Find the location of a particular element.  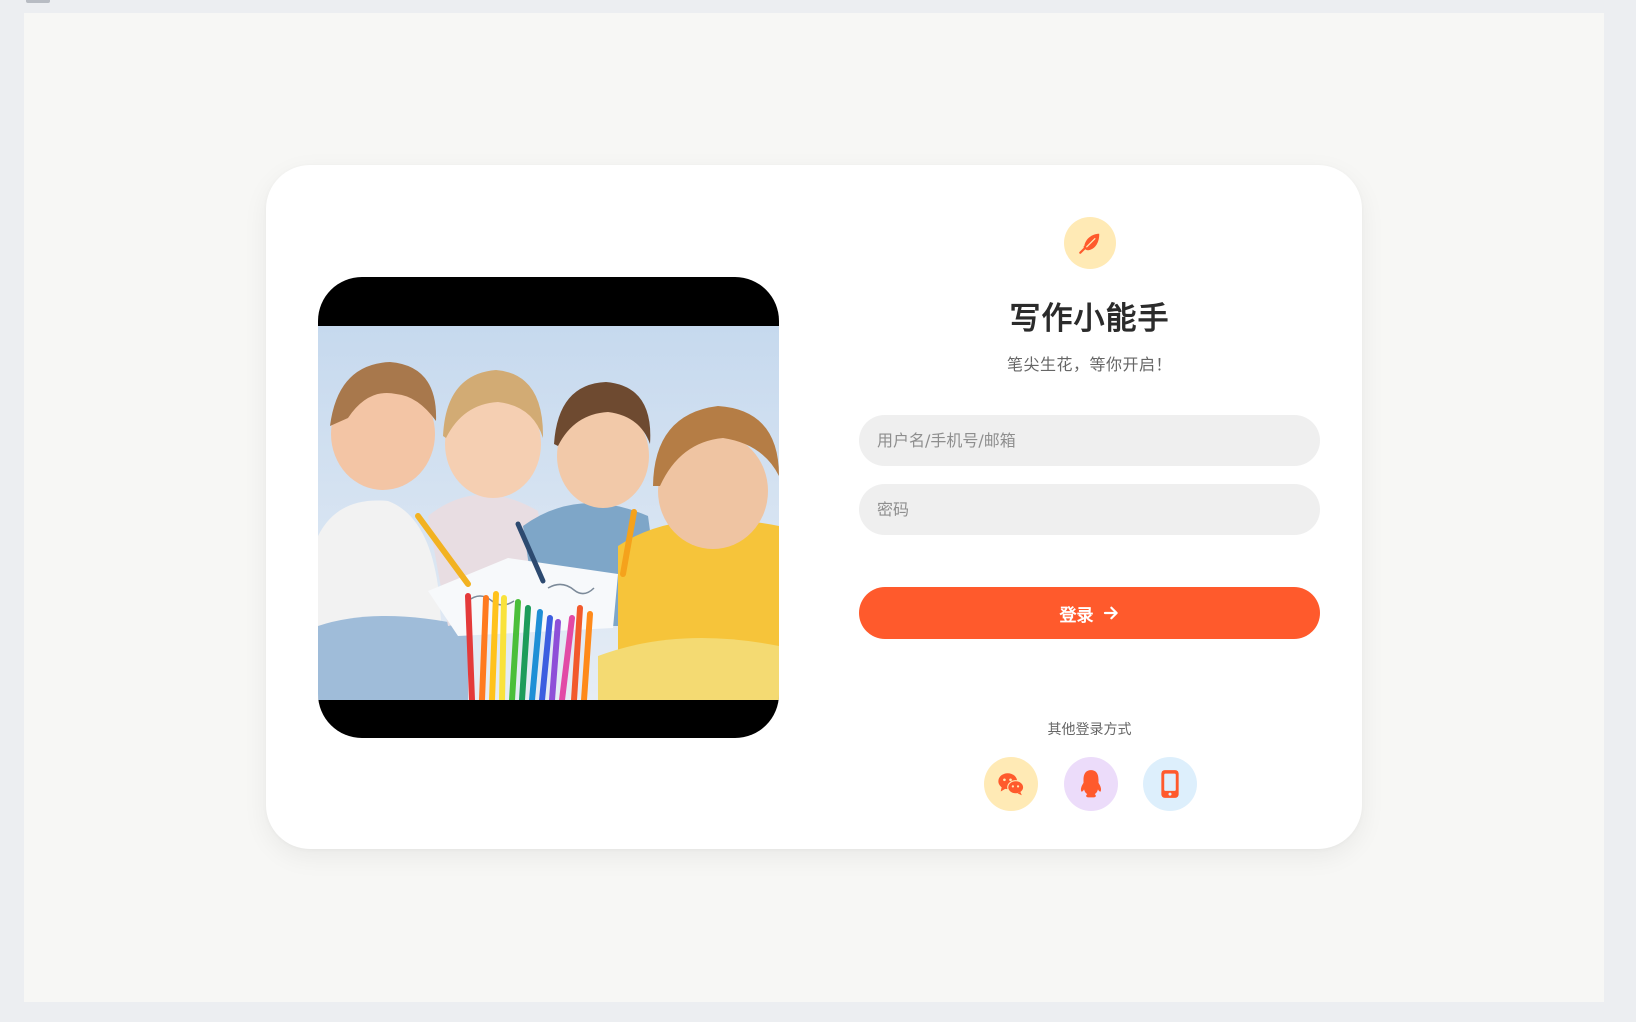

wechat-icon is located at coordinates (1011, 784).